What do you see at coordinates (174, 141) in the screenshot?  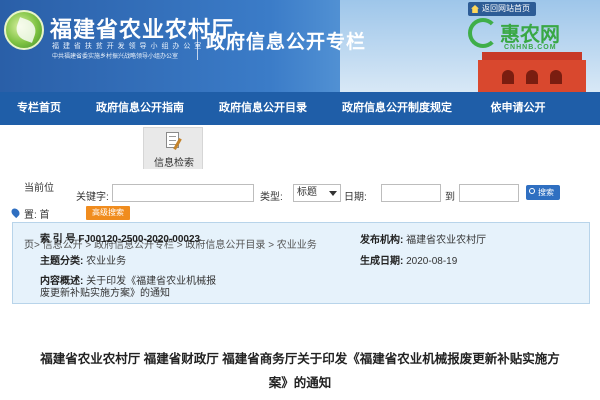 I see `document-search-icon` at bounding box center [174, 141].